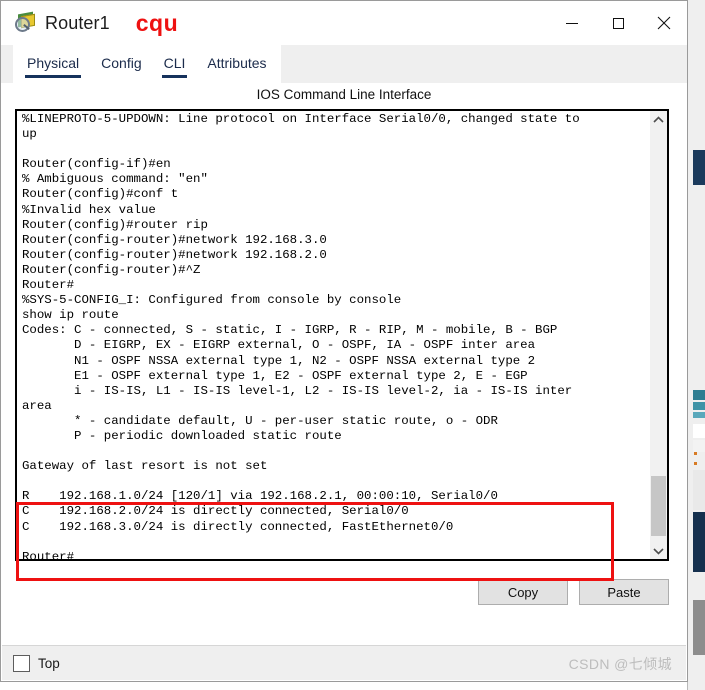 The image size is (705, 690). Describe the element at coordinates (37, 405) in the screenshot. I see `terminal-line: area` at that location.